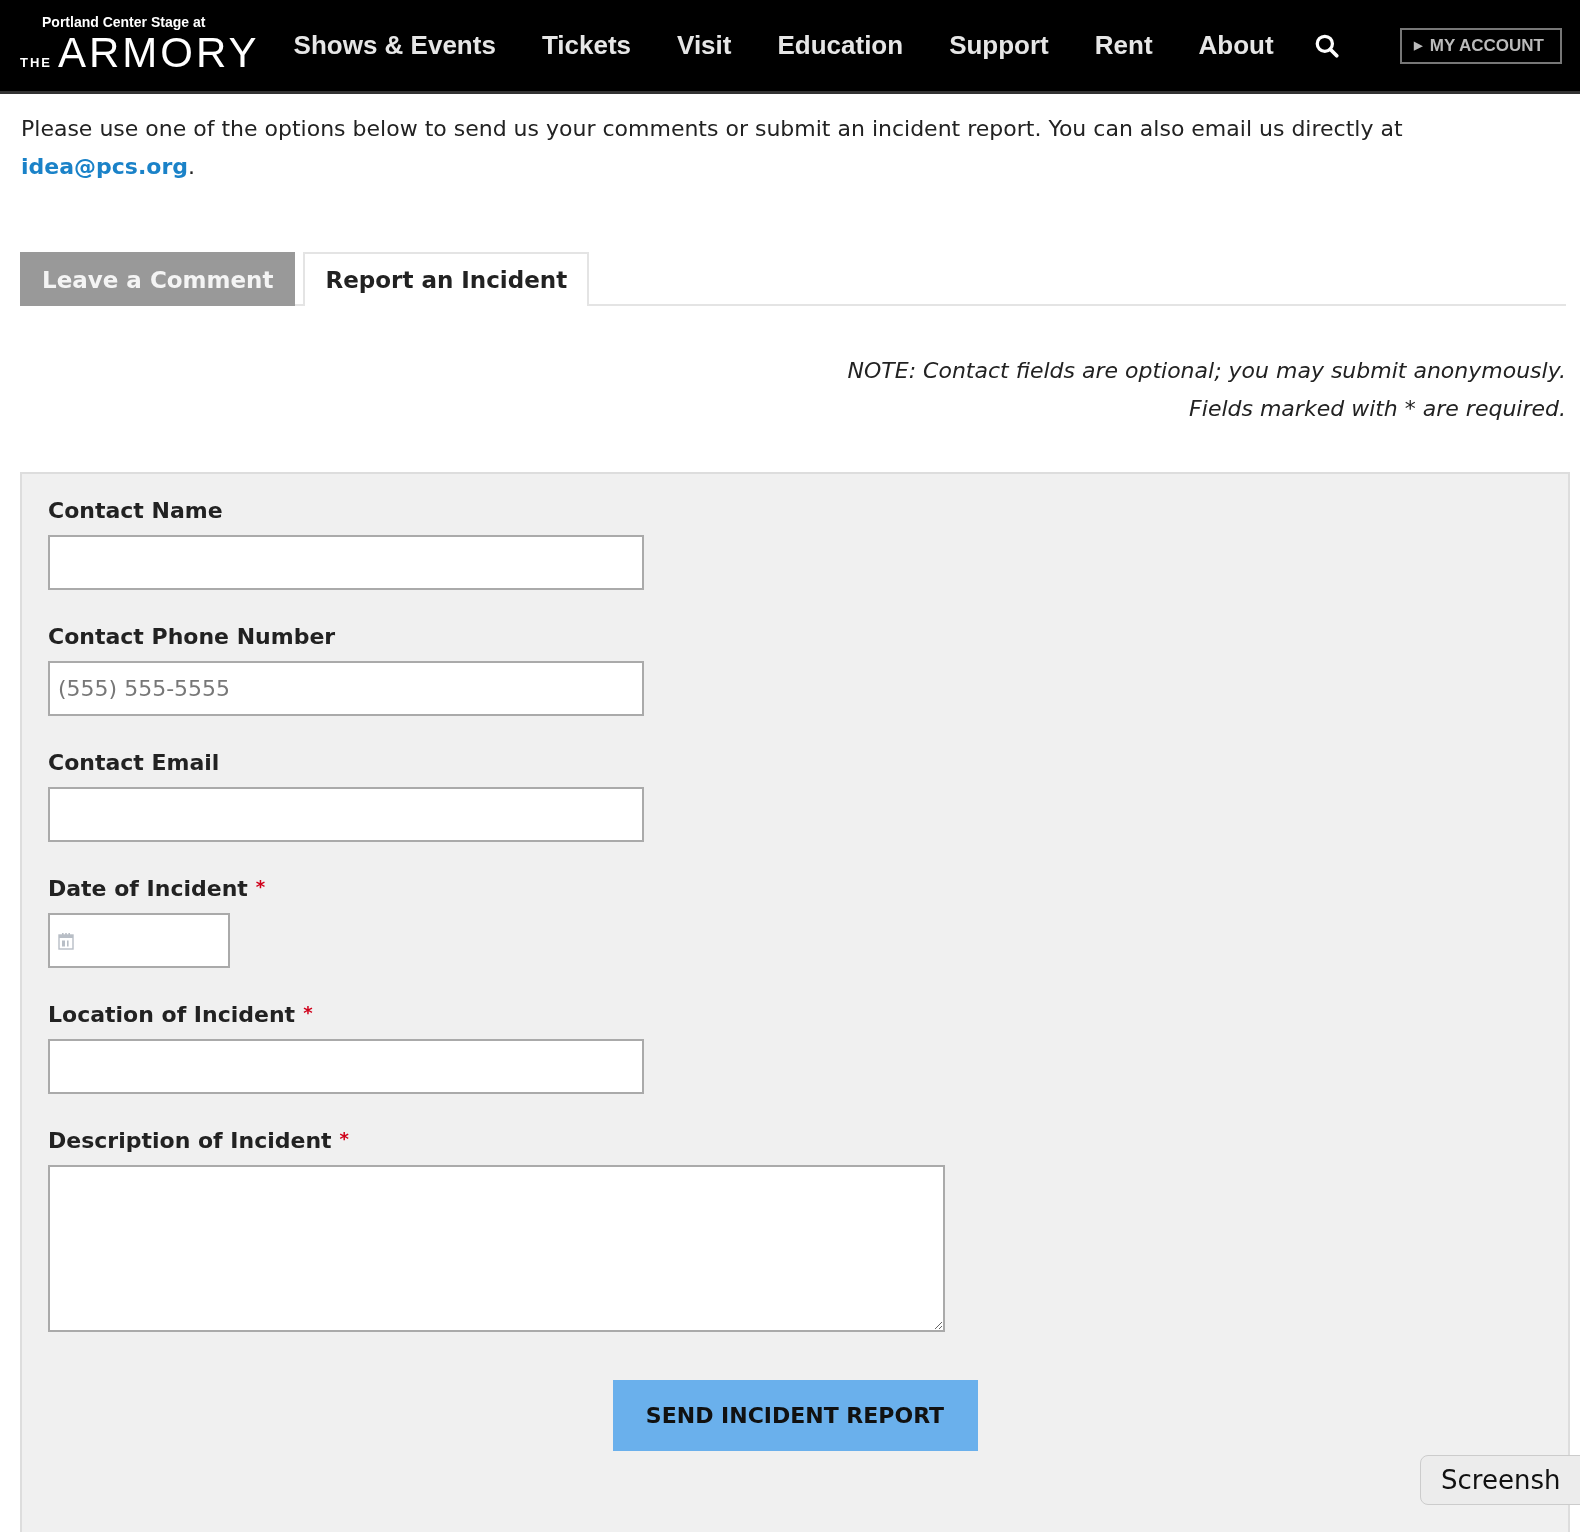  Describe the element at coordinates (1236, 45) in the screenshot. I see `nav-link: About` at that location.